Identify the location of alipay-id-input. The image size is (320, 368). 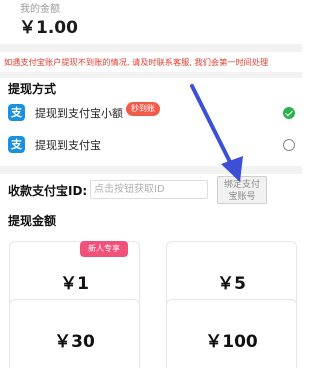
(149, 189).